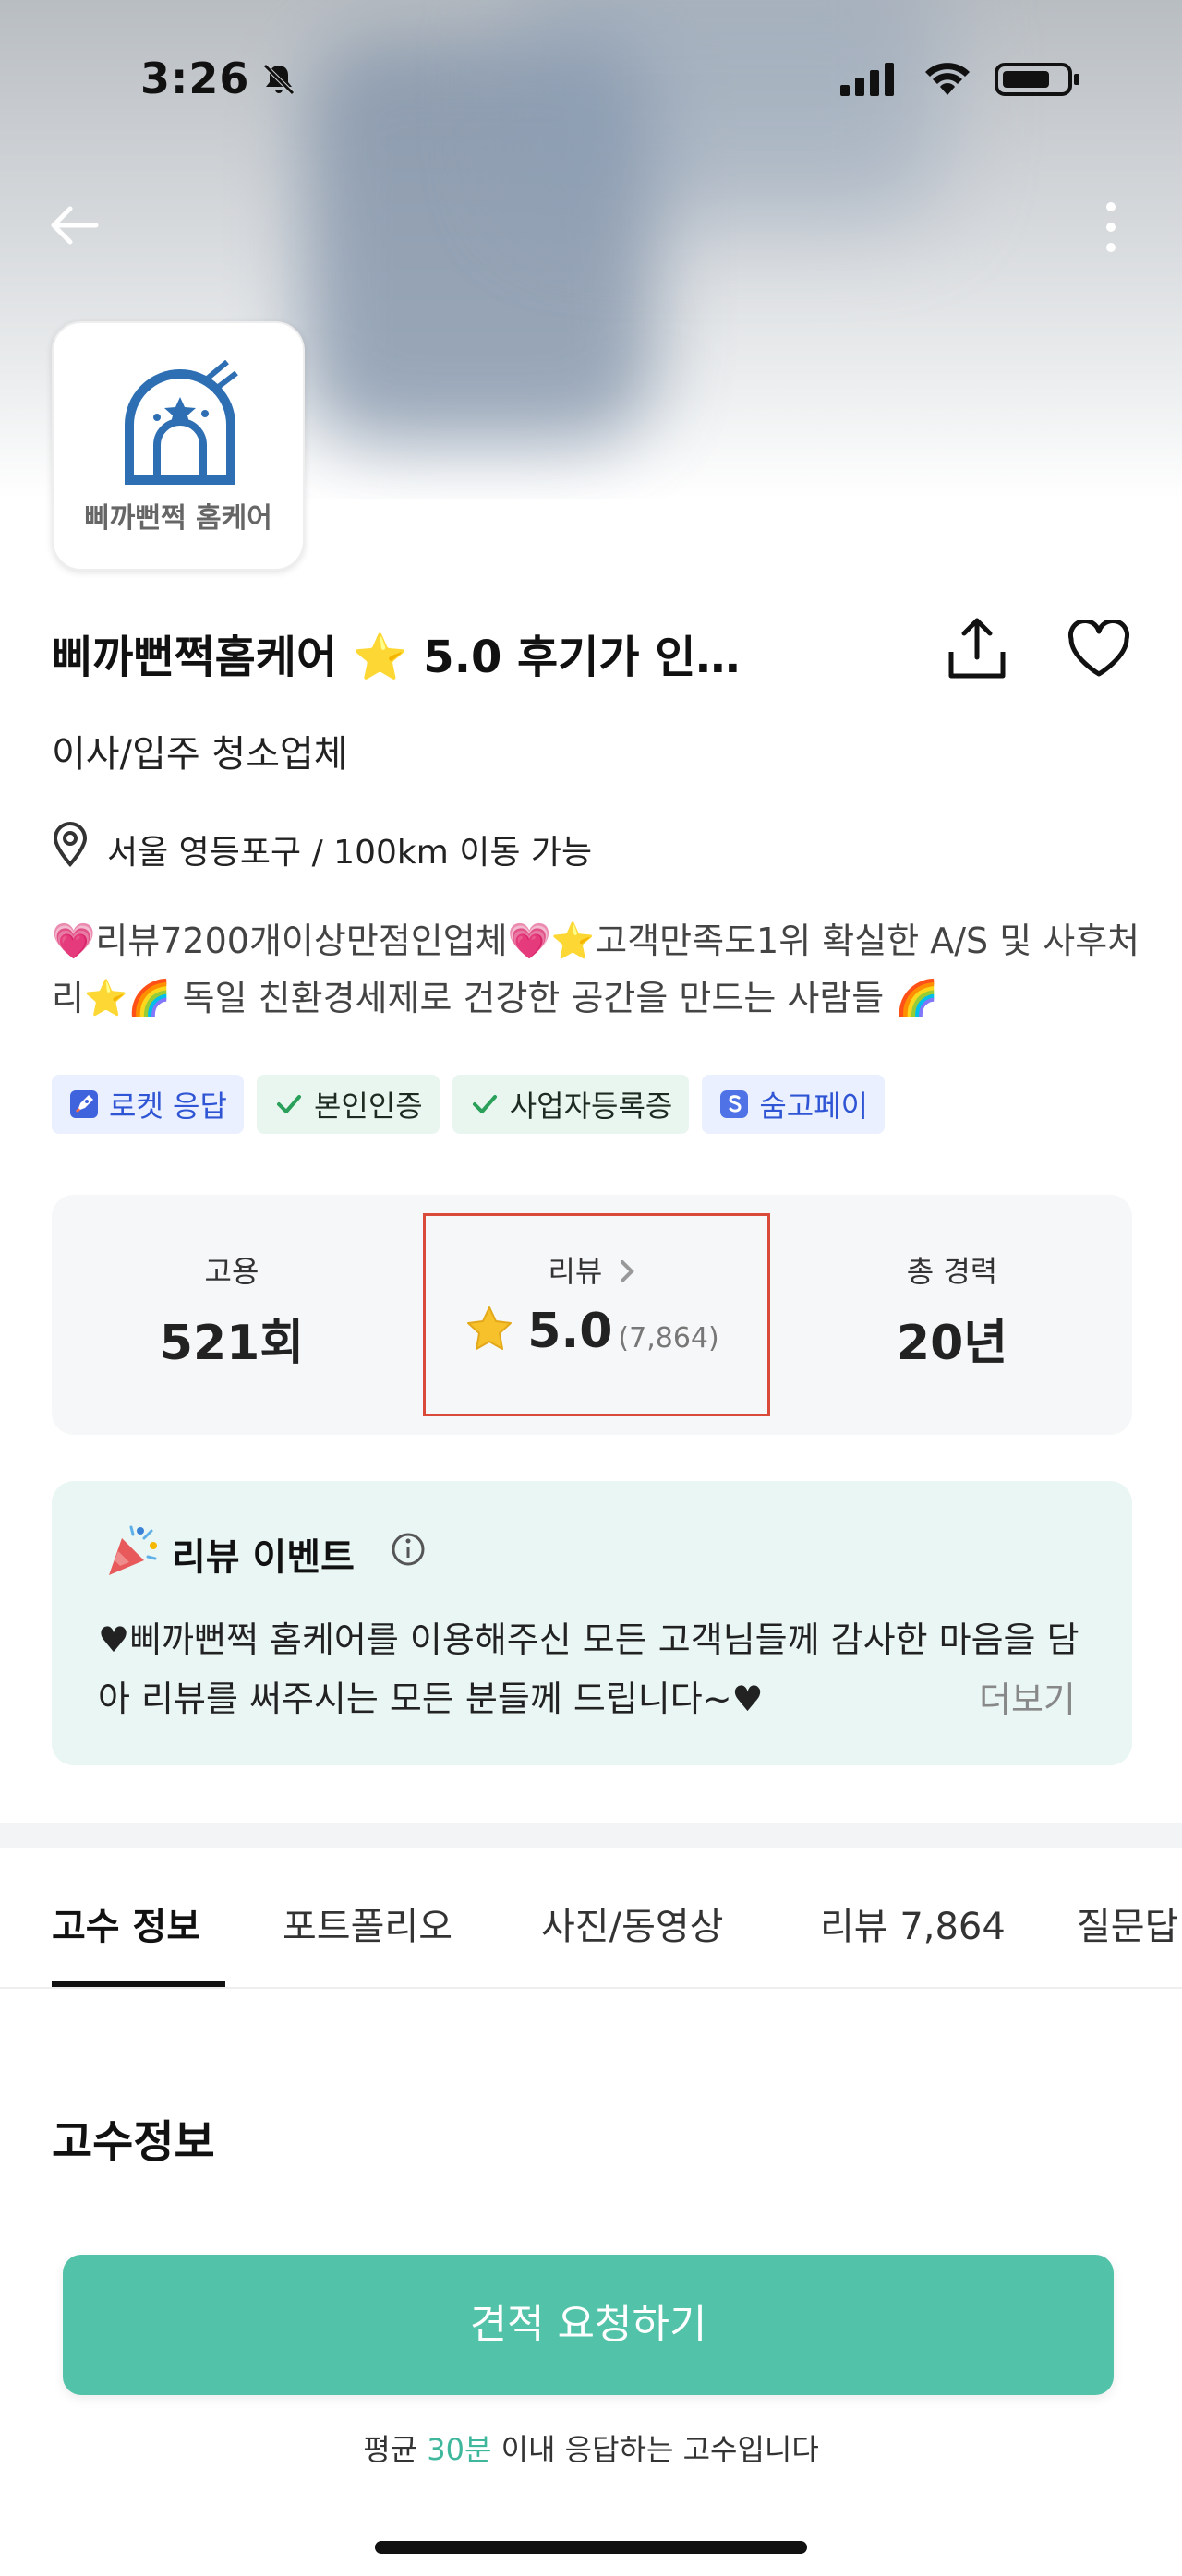  What do you see at coordinates (368, 1106) in the screenshot?
I see `badge-label: 본인인증` at bounding box center [368, 1106].